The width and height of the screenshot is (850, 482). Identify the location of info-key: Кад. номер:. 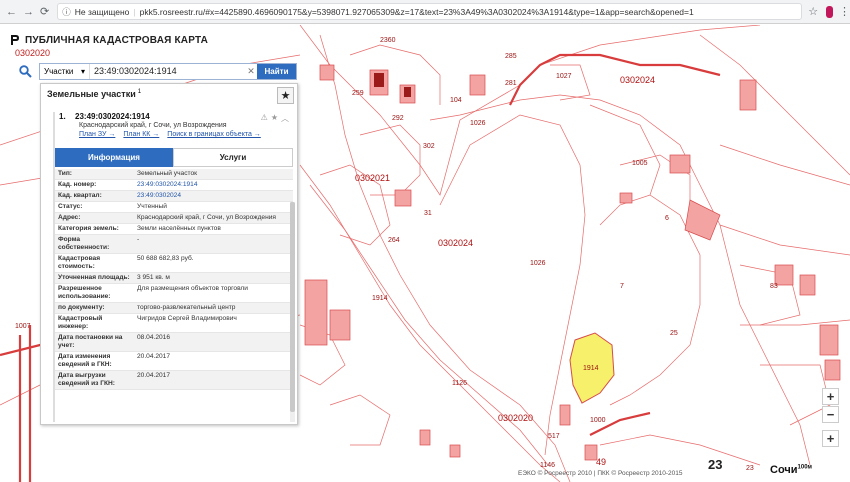
(77, 184).